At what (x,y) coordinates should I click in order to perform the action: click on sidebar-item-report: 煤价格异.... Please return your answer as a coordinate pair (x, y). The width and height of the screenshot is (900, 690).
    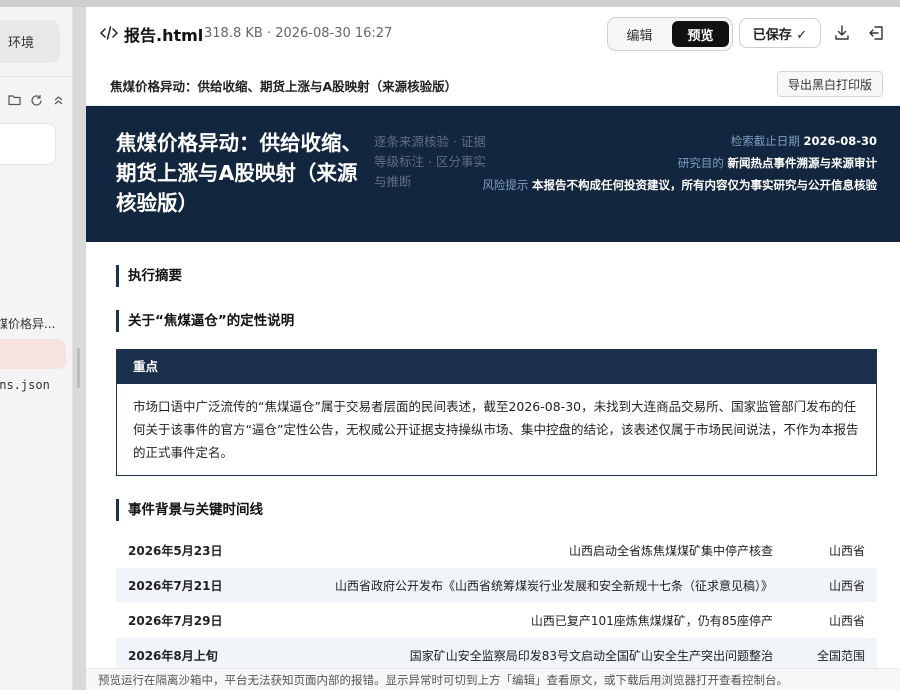
    Looking at the image, I should click on (36, 323).